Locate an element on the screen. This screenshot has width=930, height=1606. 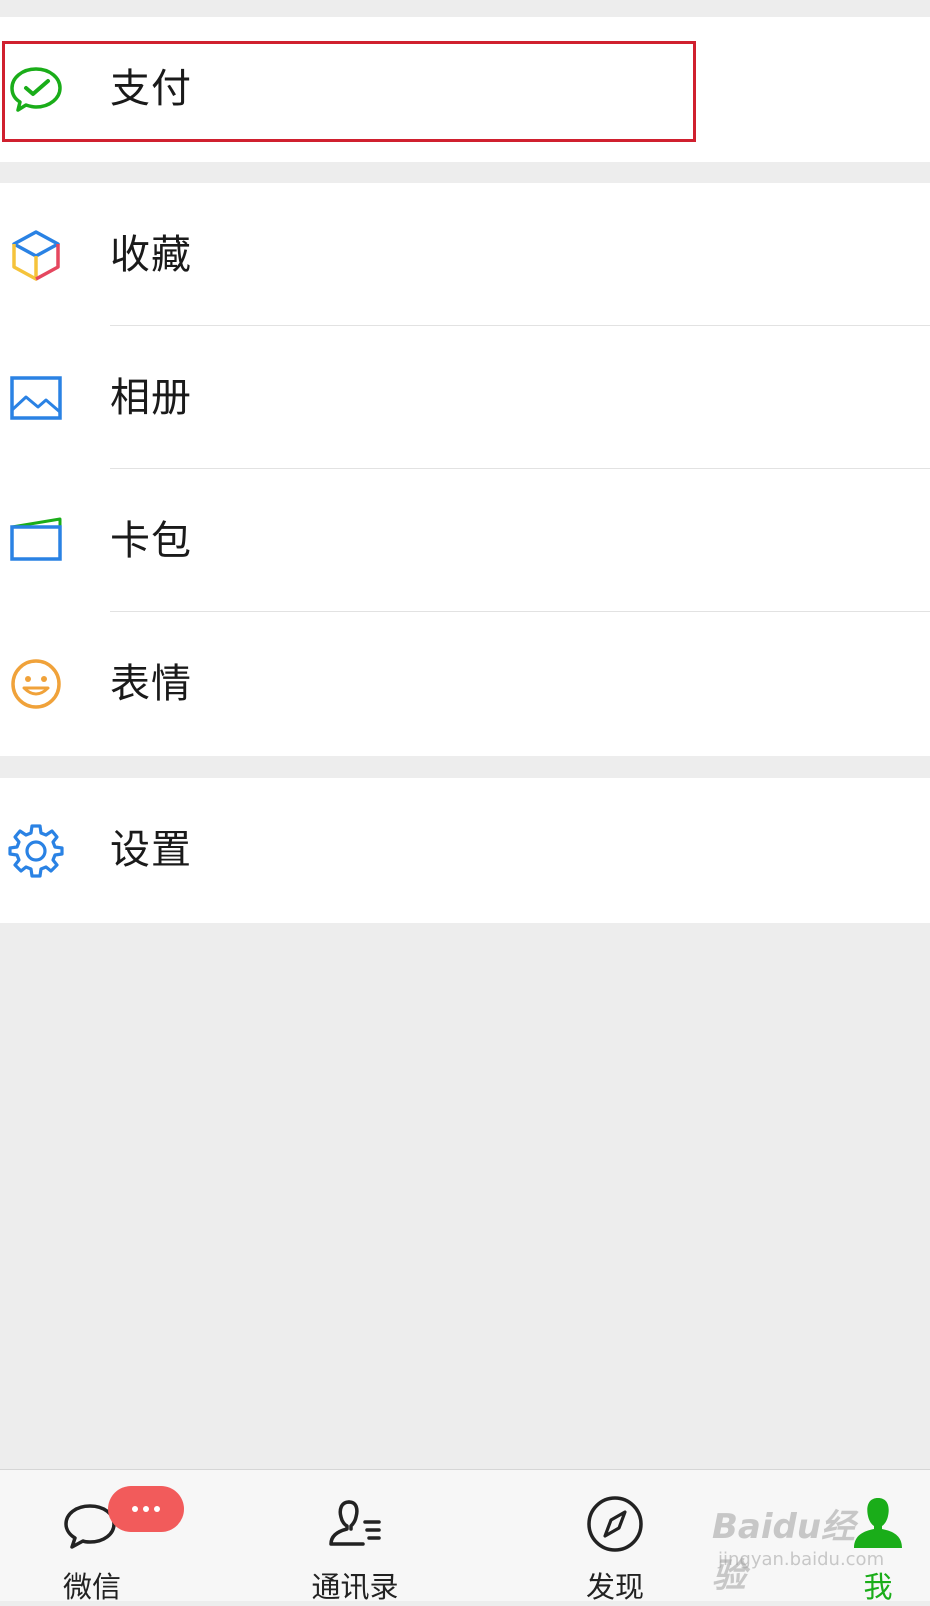
menu-item-album: 相册 is located at coordinates (465, 398).